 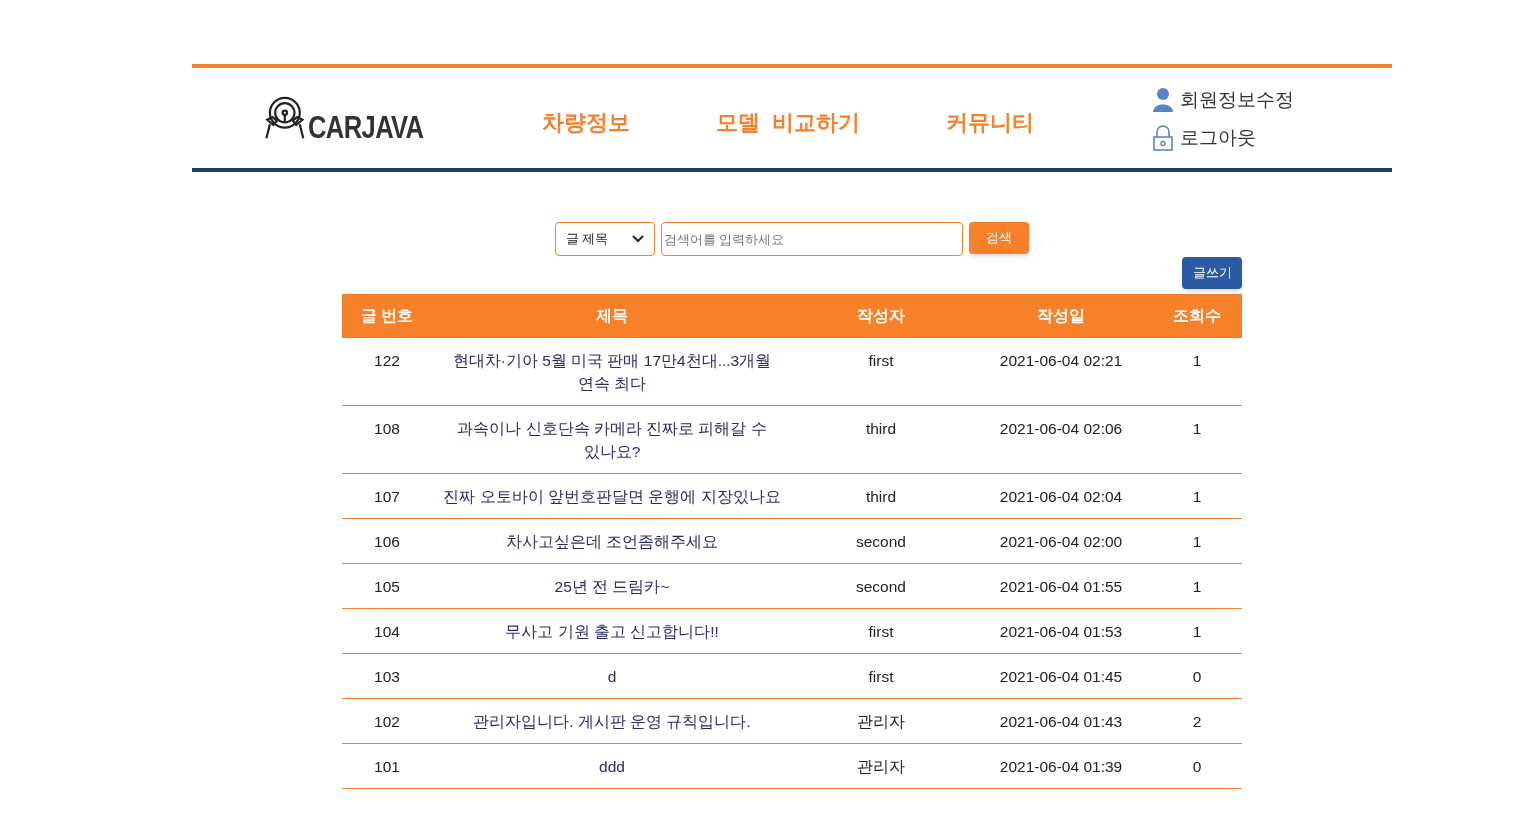 What do you see at coordinates (387, 677) in the screenshot?
I see `table-cell-text: 103` at bounding box center [387, 677].